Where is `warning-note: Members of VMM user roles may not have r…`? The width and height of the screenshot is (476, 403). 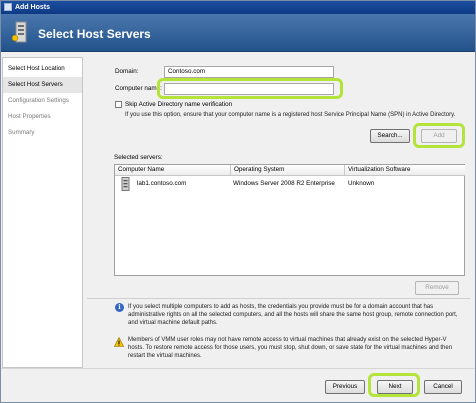 warning-note: Members of VMM user roles may not have r… is located at coordinates (290, 348).